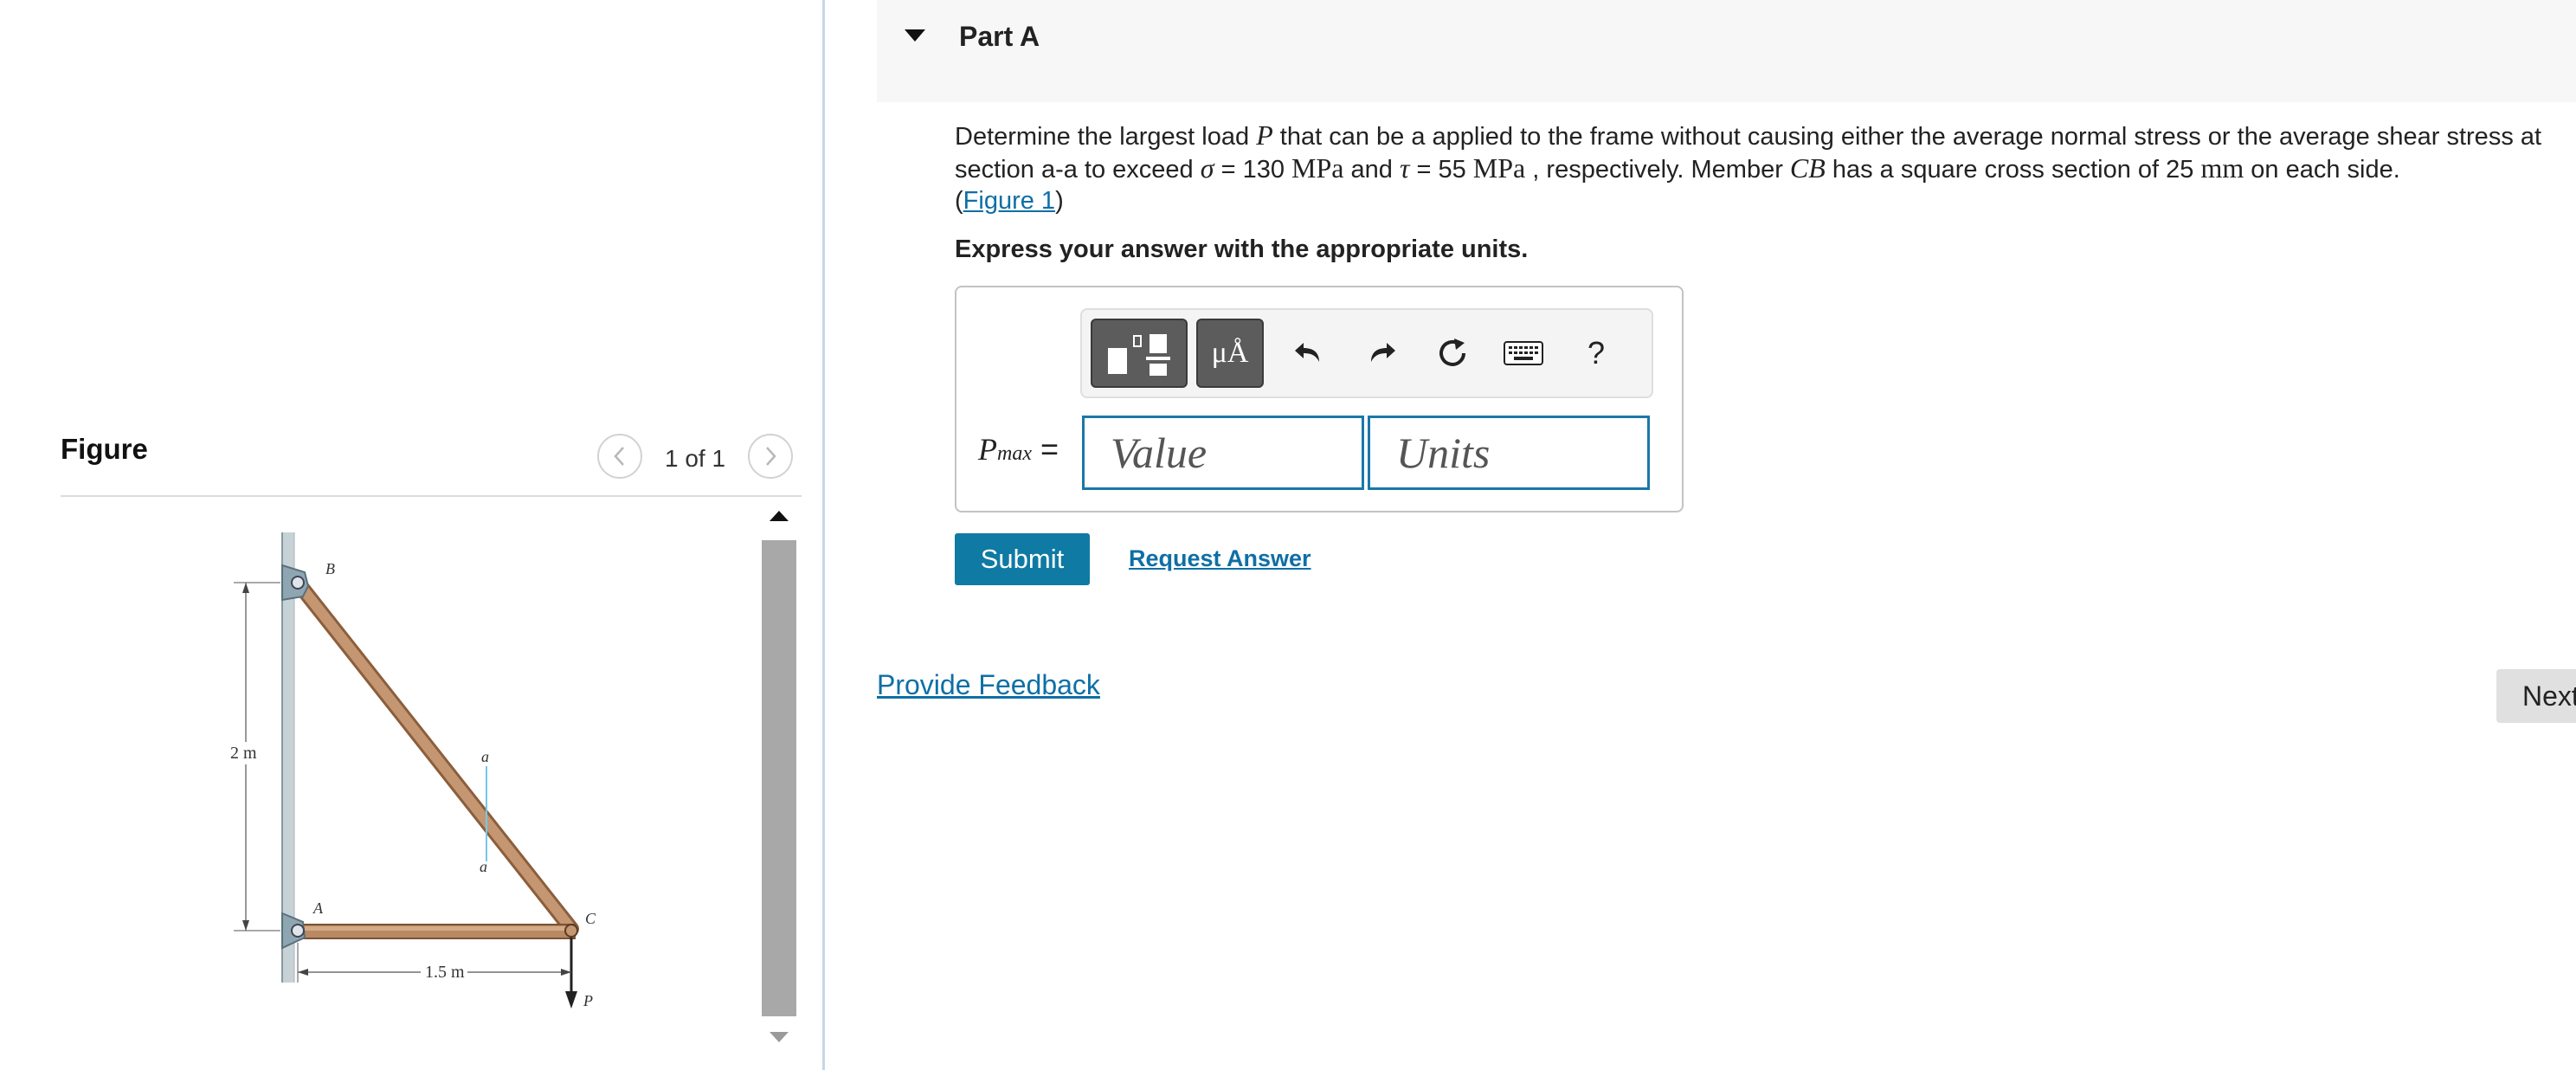 Image resolution: width=2576 pixels, height=1070 pixels. I want to click on next-button: Next, so click(2536, 696).